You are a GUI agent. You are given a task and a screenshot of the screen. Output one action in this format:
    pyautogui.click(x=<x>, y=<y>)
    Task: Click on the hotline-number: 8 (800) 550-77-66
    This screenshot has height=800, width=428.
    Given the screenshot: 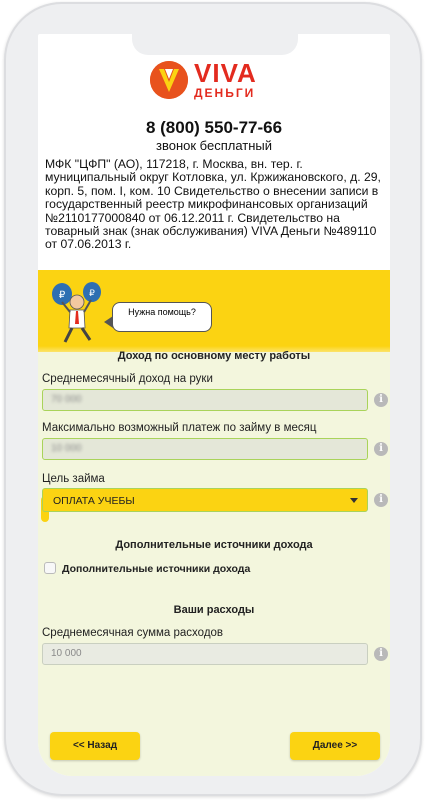 What is the action you would take?
    pyautogui.click(x=214, y=128)
    